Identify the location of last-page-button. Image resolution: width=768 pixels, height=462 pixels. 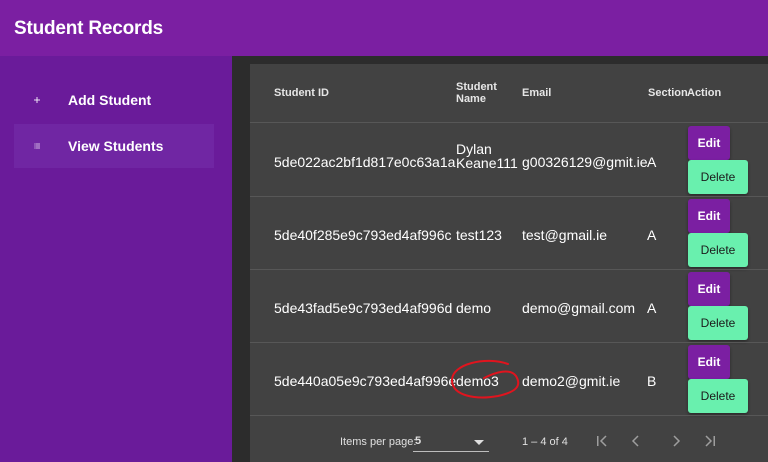
(710, 441).